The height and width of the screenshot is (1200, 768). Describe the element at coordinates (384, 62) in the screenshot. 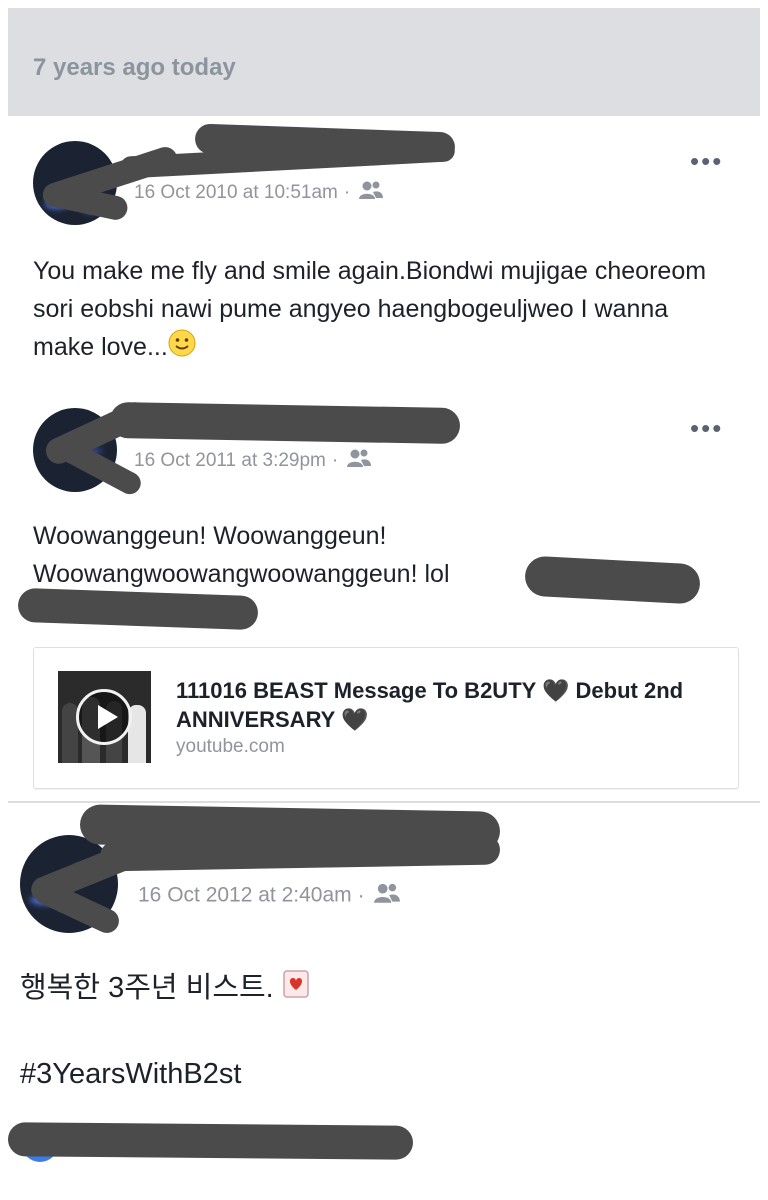

I see `memories-header: 7 years ago today` at that location.